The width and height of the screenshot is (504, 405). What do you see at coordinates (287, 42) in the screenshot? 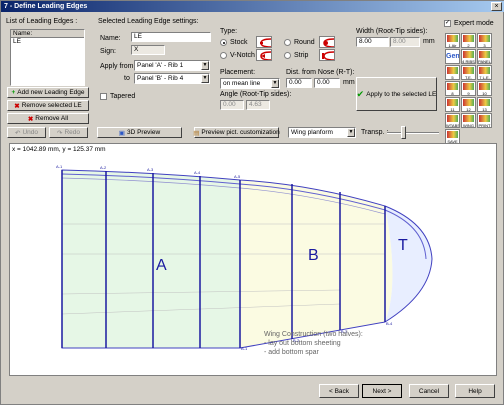
I see `type-round-radio` at bounding box center [287, 42].